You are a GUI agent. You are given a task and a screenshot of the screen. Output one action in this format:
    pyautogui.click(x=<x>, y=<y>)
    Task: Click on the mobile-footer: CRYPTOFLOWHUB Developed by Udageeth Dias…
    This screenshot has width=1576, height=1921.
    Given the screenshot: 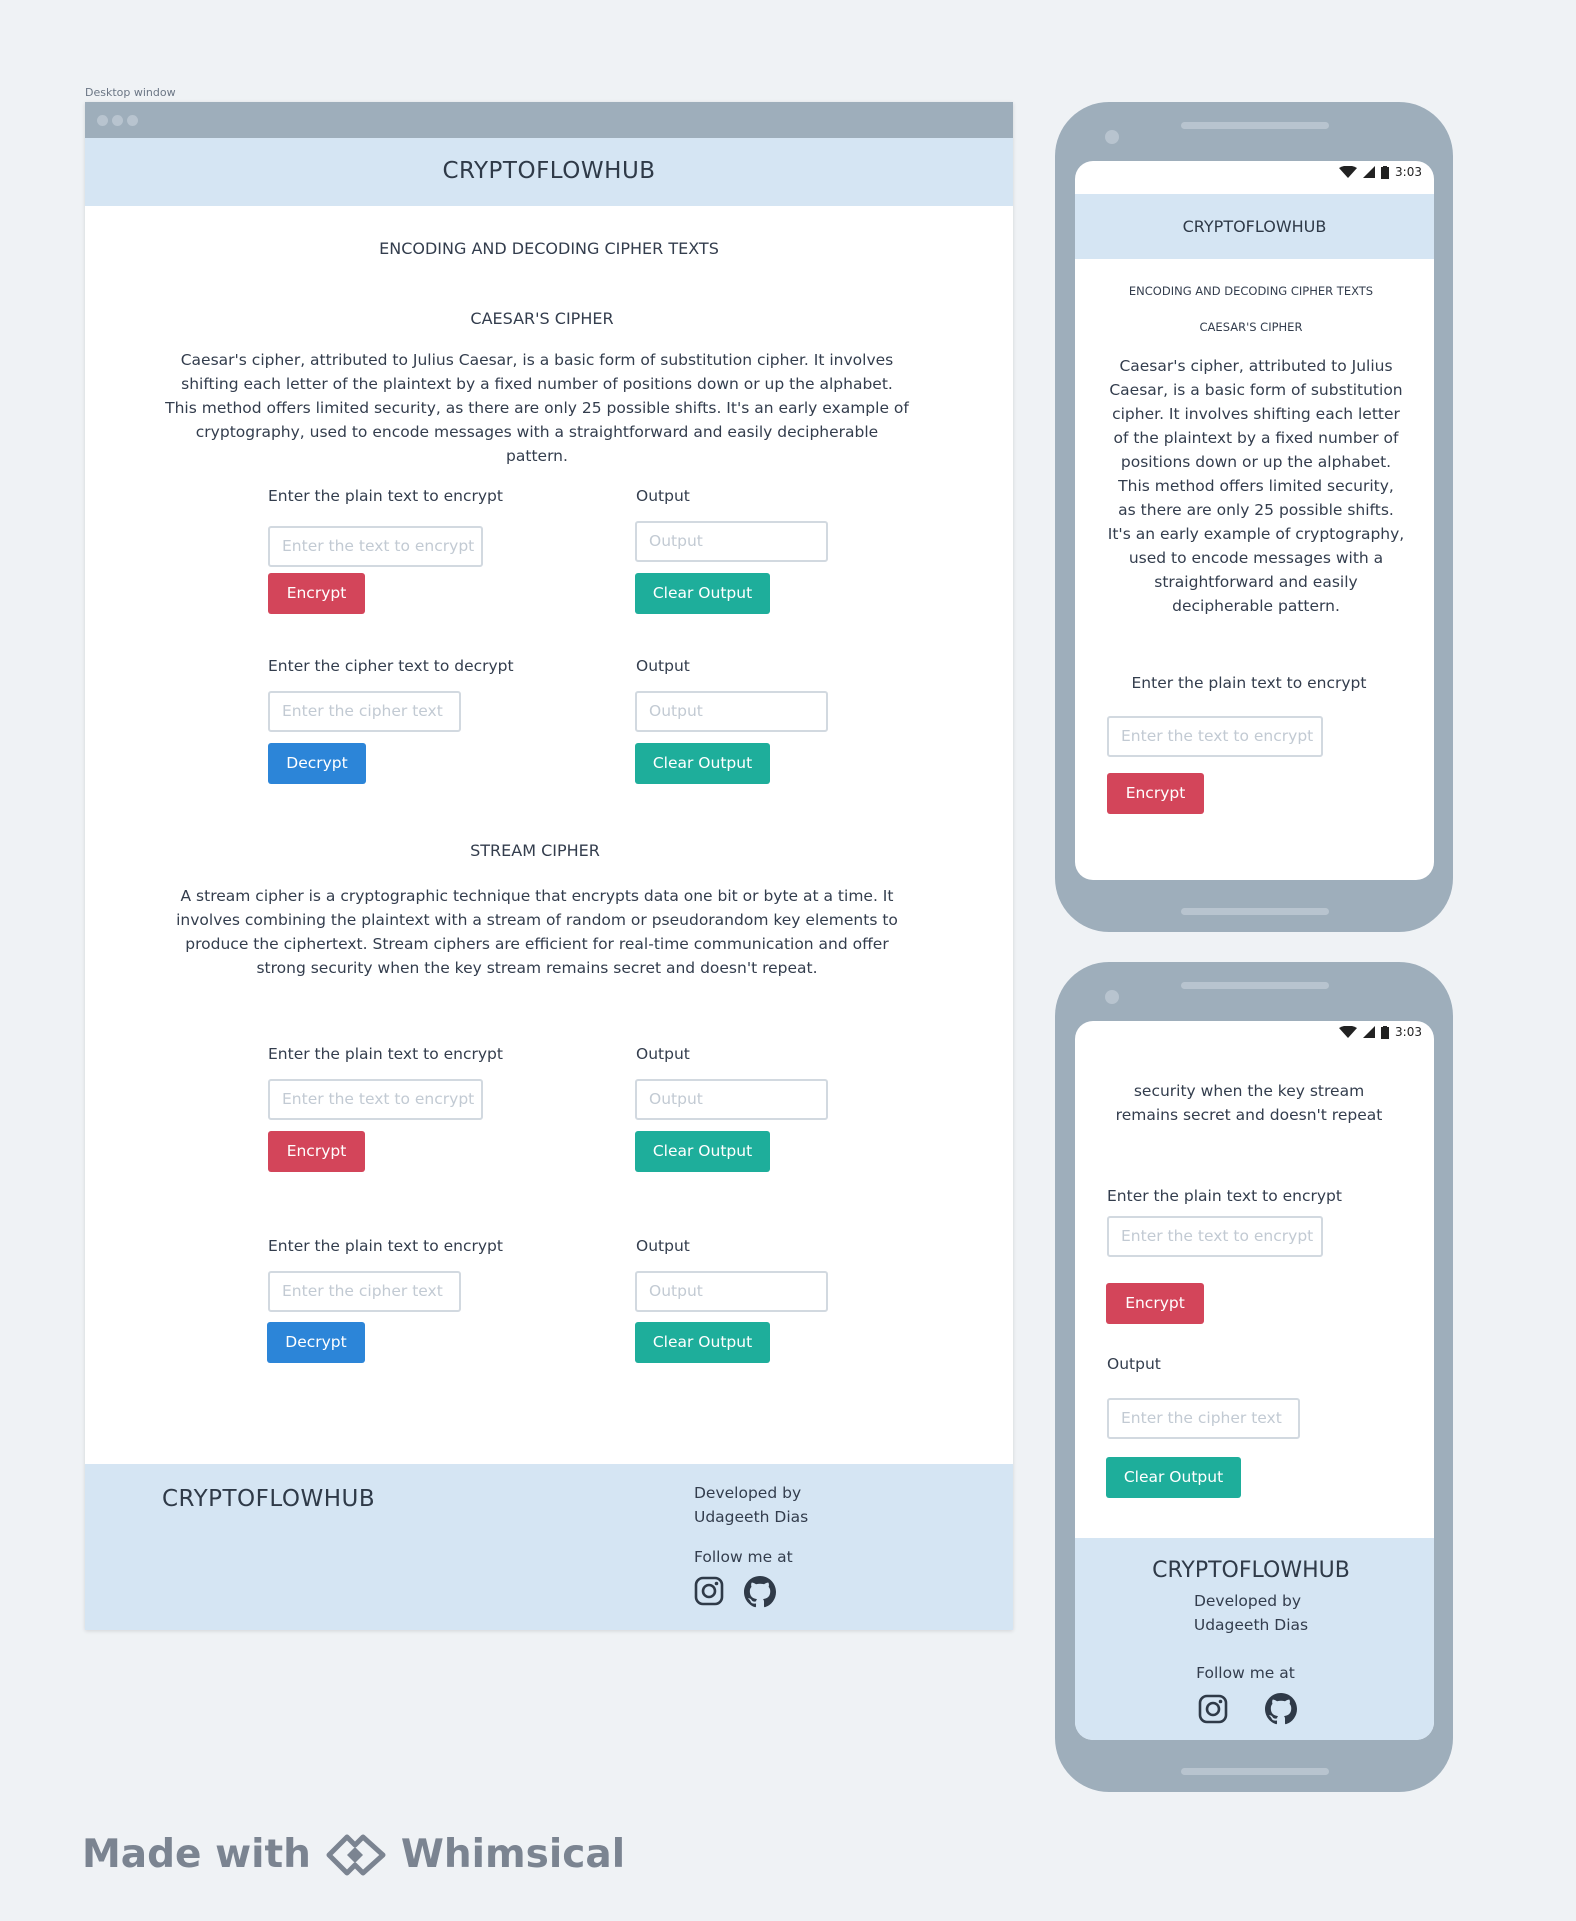 What is the action you would take?
    pyautogui.click(x=1254, y=1639)
    